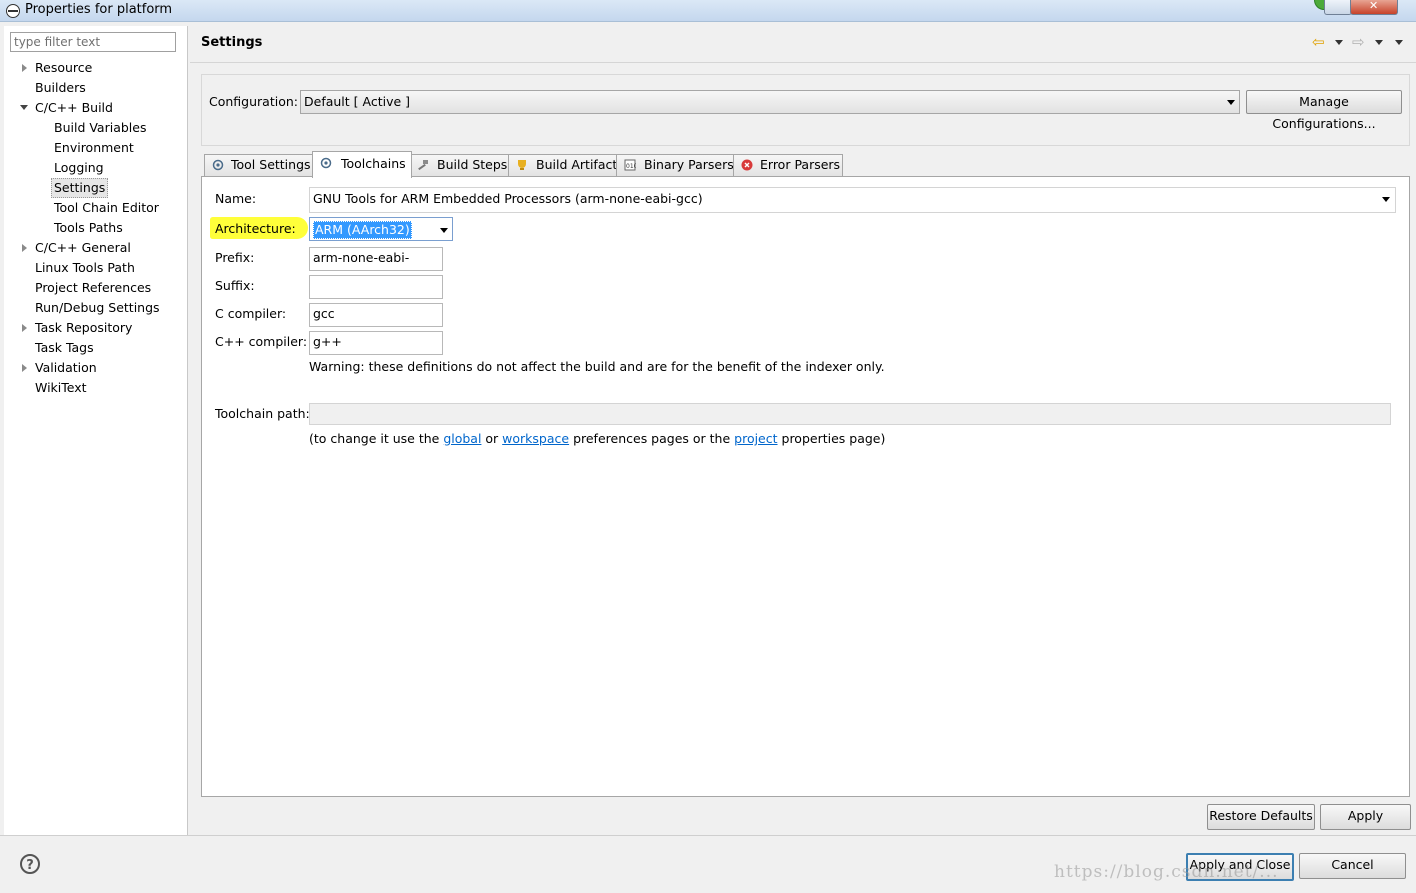 Image resolution: width=1416 pixels, height=893 pixels. What do you see at coordinates (376, 343) in the screenshot?
I see `cpp-compiler-input: g++` at bounding box center [376, 343].